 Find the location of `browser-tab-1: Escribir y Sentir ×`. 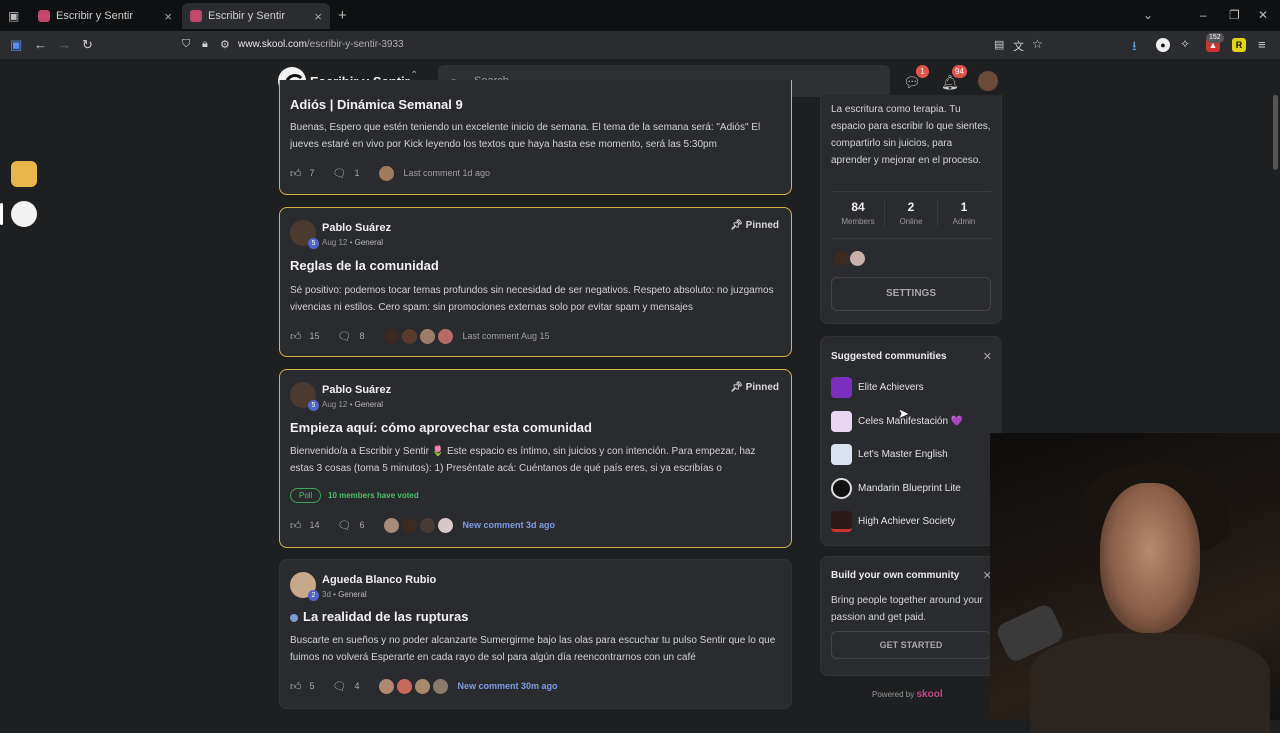

browser-tab-1: Escribir y Sentir × is located at coordinates (105, 16).